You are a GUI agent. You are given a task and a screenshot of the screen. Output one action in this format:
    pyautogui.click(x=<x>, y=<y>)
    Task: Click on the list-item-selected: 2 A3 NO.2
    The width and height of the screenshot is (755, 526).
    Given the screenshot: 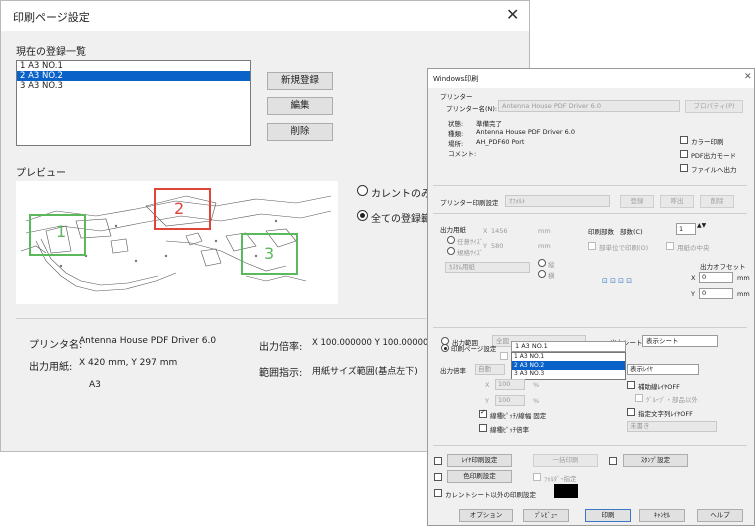 What is the action you would take?
    pyautogui.click(x=133, y=76)
    